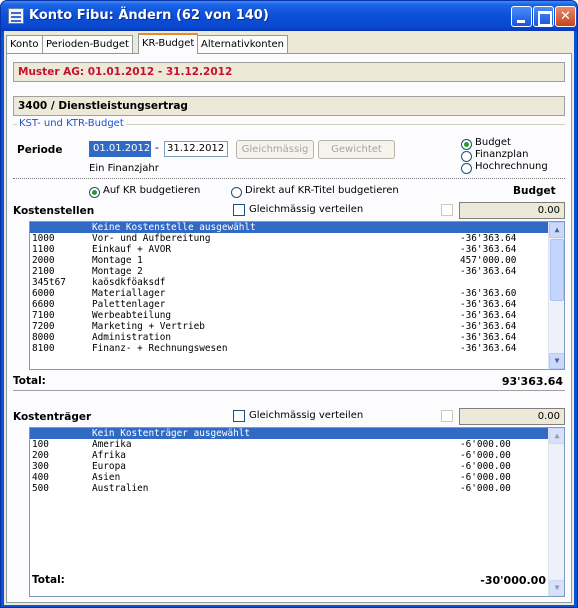 The image size is (578, 608). Describe the element at coordinates (289, 72) in the screenshot. I see `company-period: Muster AG: 01.01.2012 - 31.12.2012` at that location.